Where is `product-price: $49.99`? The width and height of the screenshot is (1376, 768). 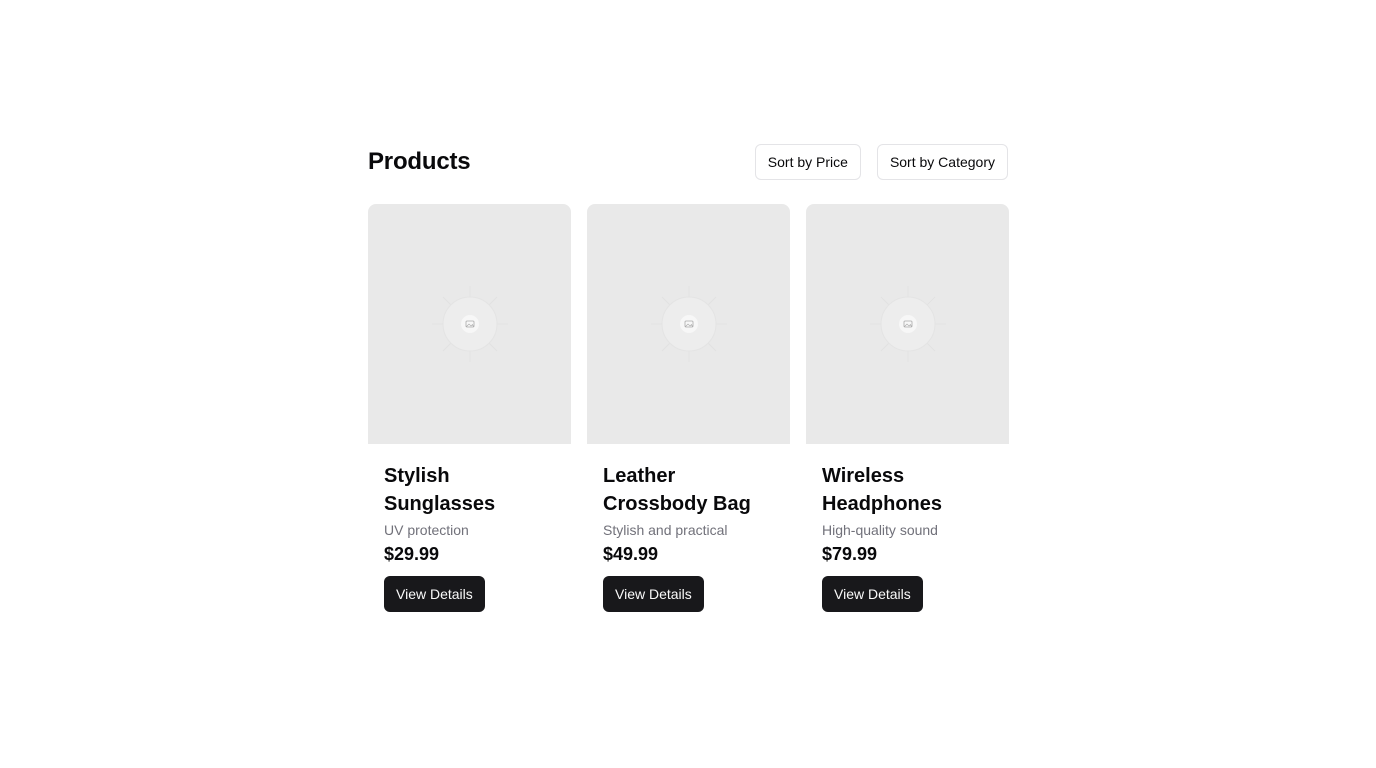 product-price: $49.99 is located at coordinates (631, 554).